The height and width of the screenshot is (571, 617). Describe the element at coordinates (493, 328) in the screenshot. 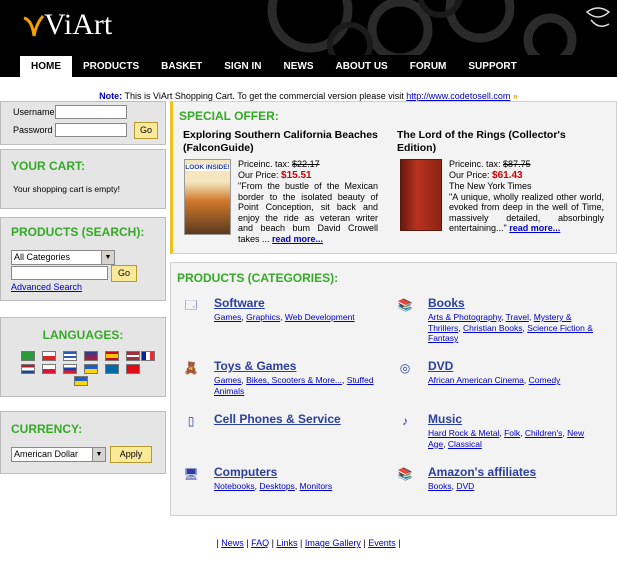

I see `subcategory-link: Christian Books` at that location.